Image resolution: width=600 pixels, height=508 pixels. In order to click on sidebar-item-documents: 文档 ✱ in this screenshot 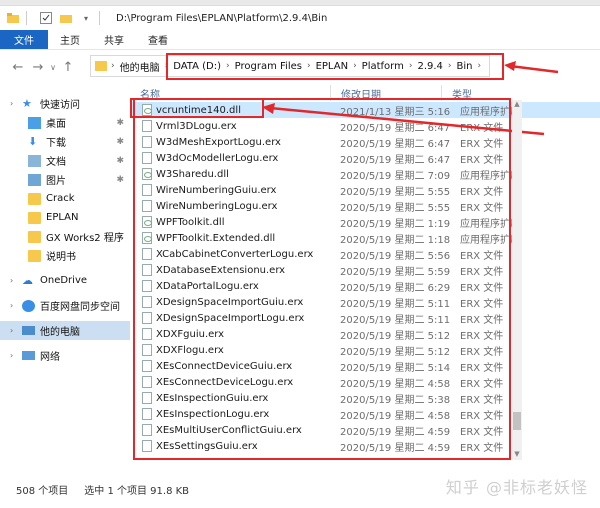, I will do `click(65, 160)`.